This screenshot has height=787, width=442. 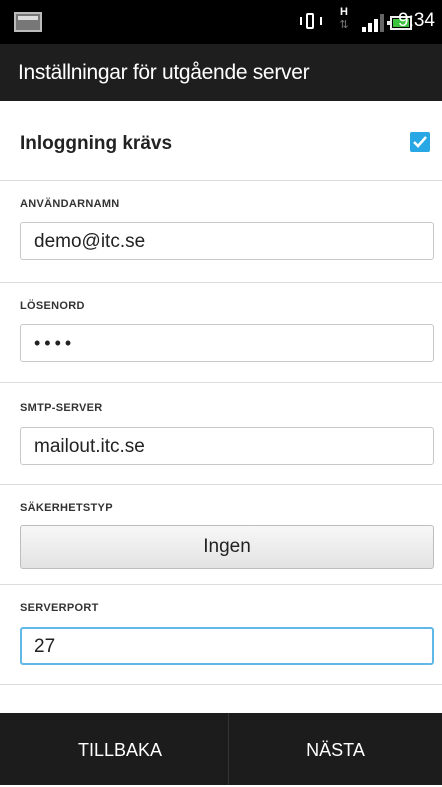 I want to click on status-time: 9:34, so click(x=416, y=20).